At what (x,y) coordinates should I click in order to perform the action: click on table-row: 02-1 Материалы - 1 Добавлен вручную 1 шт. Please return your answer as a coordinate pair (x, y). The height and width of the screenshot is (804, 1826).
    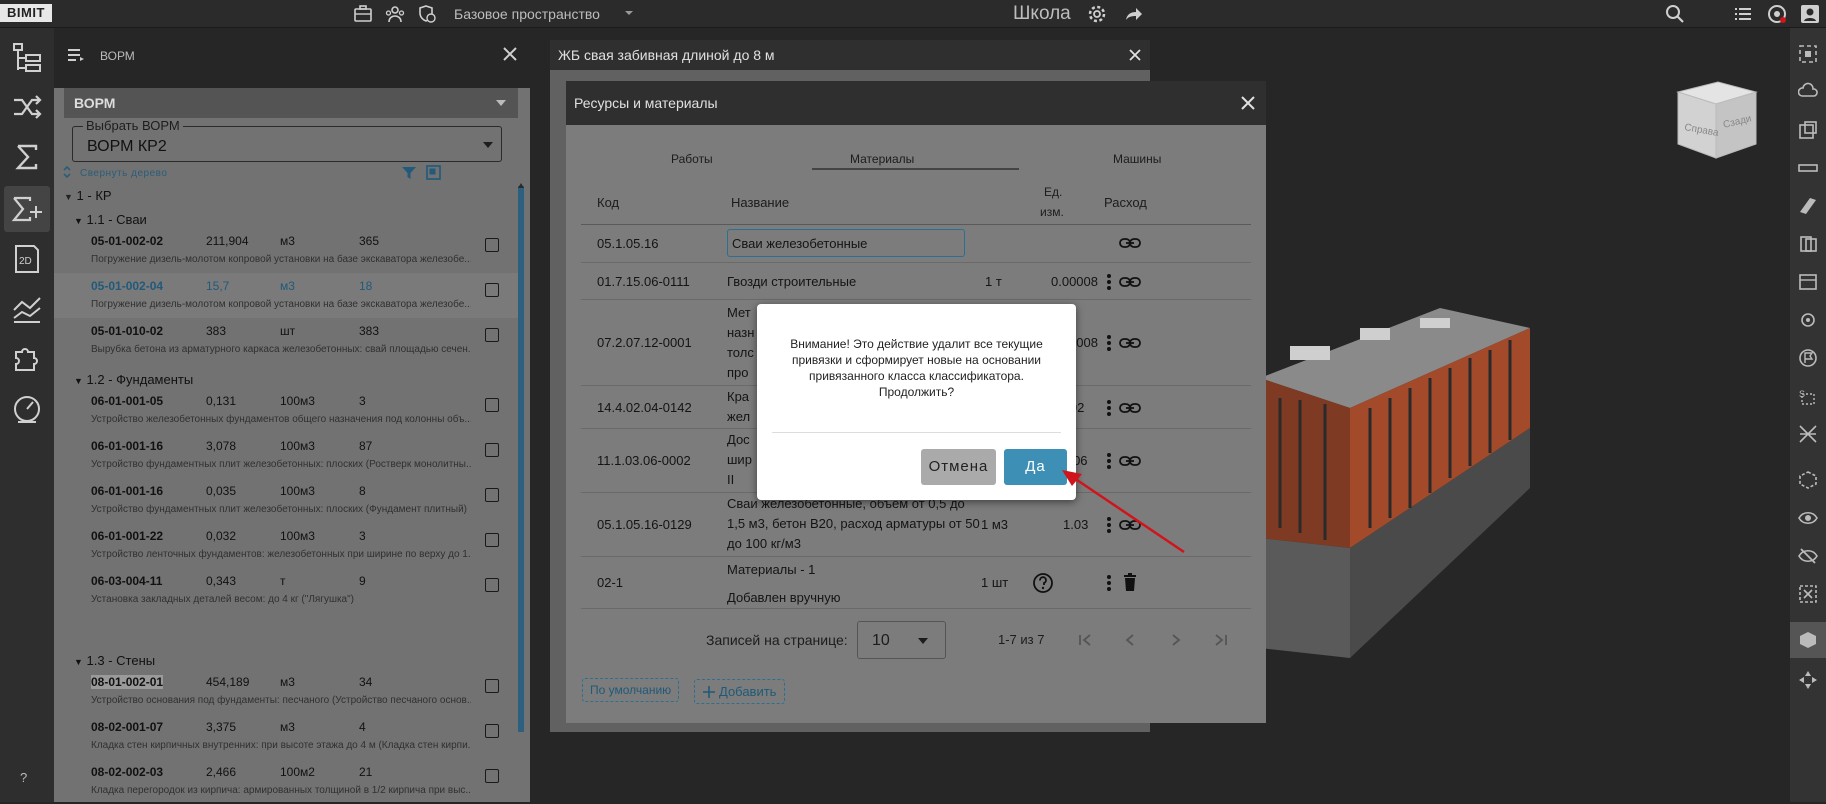
    Looking at the image, I should click on (916, 583).